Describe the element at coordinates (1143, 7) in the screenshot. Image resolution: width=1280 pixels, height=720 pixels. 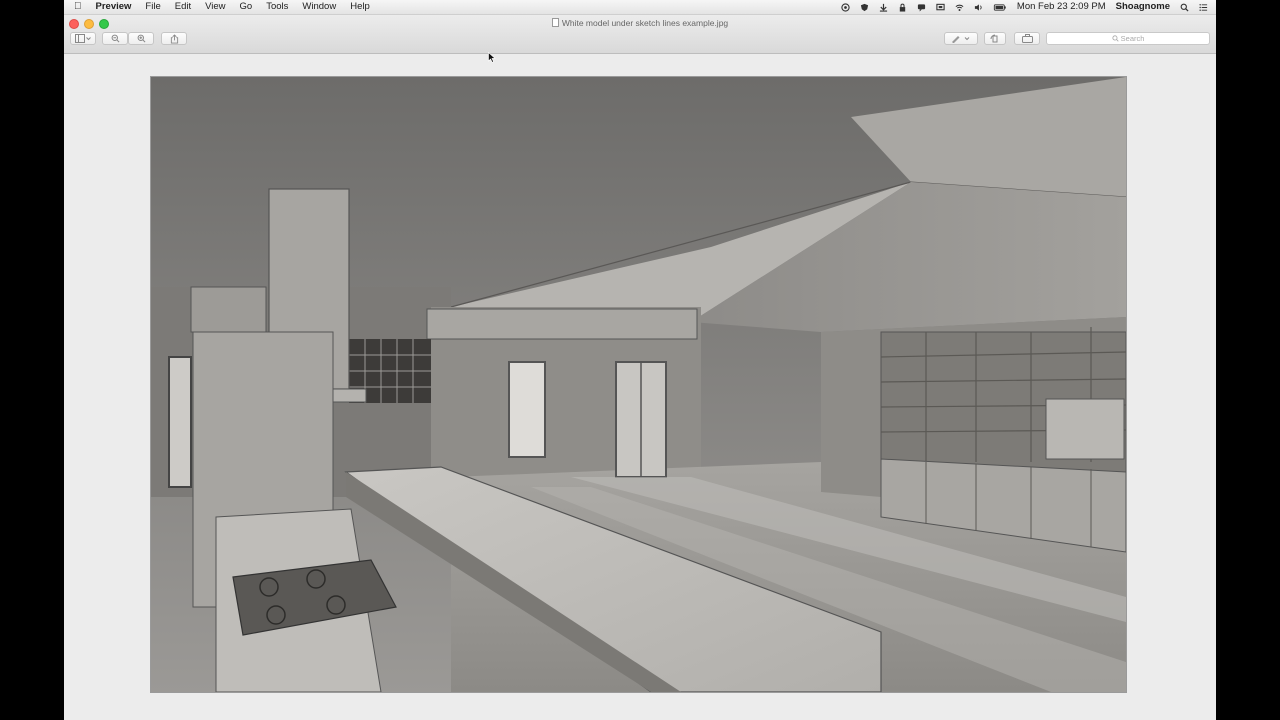
I see `menu-user: Shoagnome` at that location.